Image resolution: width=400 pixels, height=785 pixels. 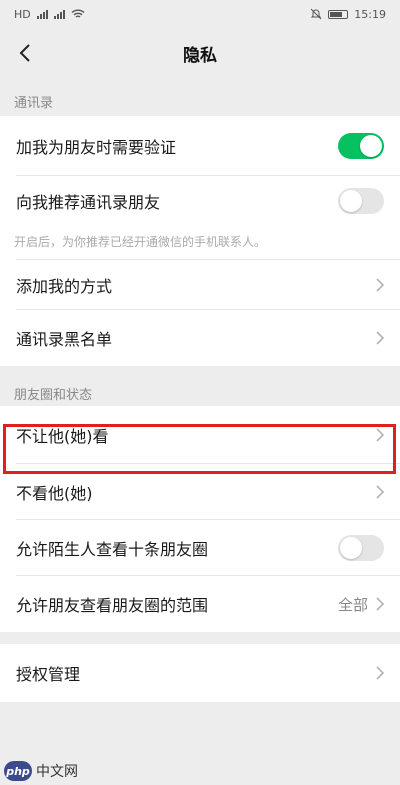 I want to click on auth-group: 授权管理, so click(x=200, y=673).